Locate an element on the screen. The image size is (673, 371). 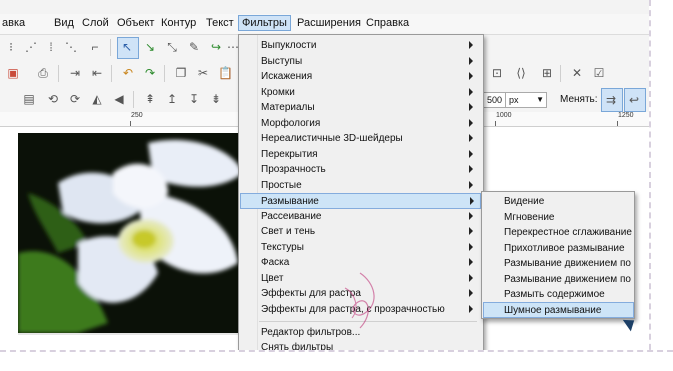
menu-path: Контур is located at coordinates (178, 23).